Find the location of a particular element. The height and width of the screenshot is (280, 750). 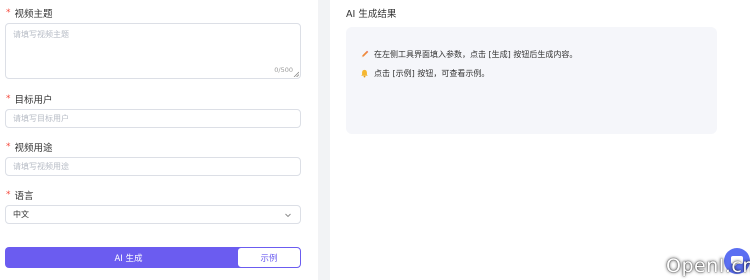

audience-input: 请填写目标用户 is located at coordinates (153, 118).